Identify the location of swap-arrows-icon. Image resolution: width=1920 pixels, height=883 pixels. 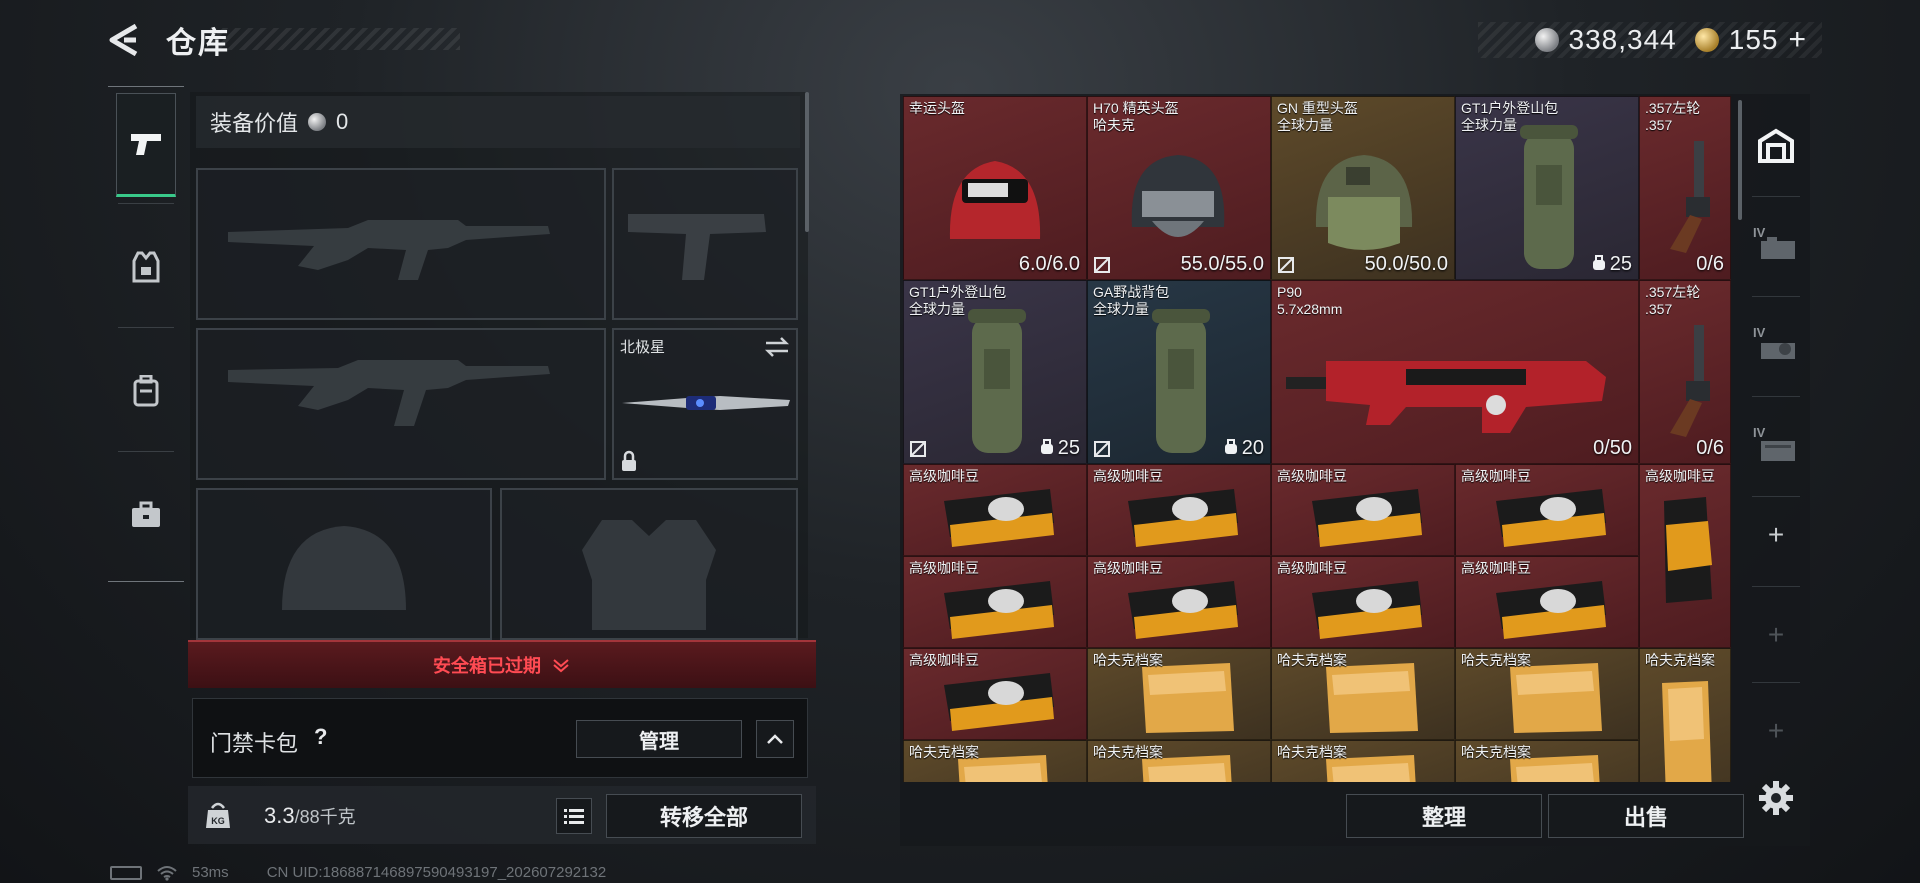
(777, 347).